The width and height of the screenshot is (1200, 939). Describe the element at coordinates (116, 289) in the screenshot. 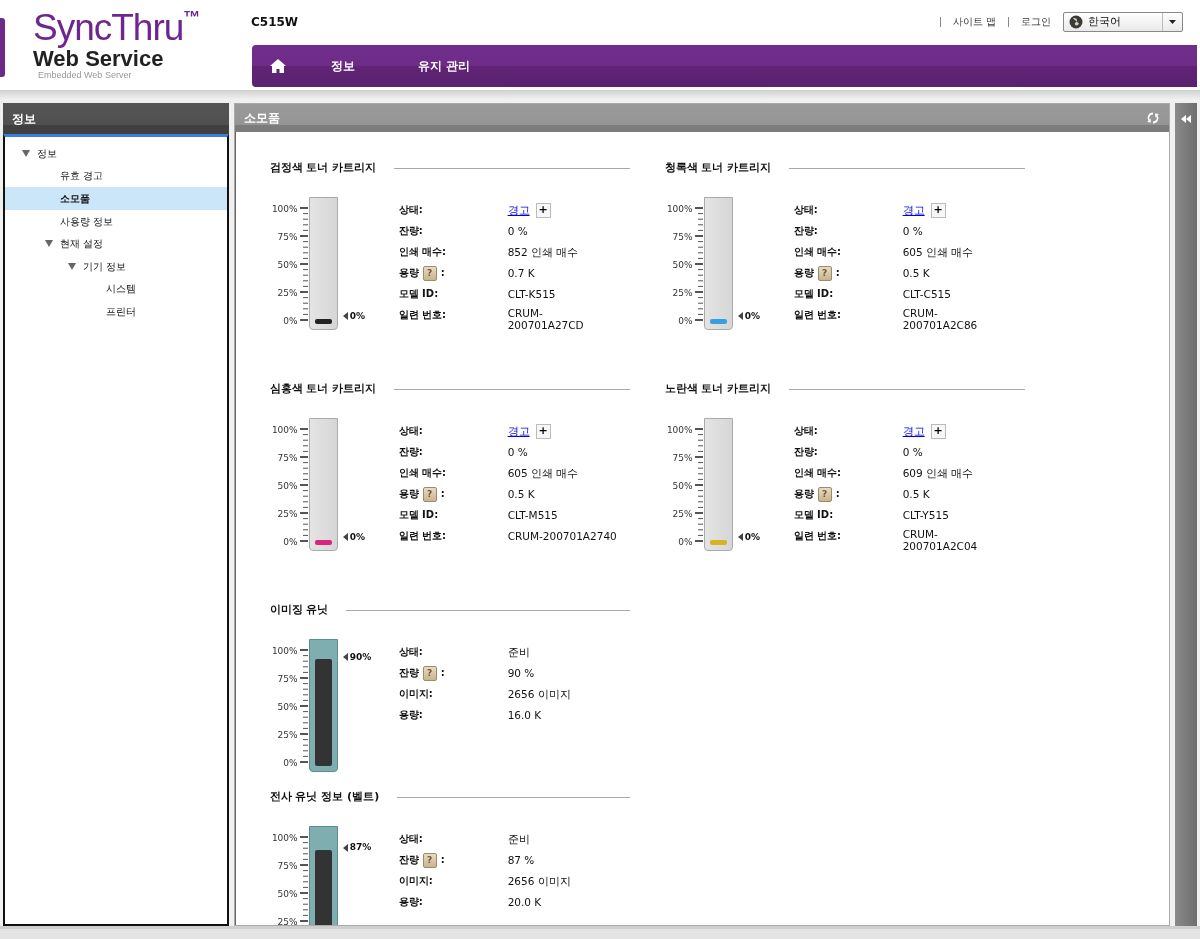

I see `tree-item: 시스템` at that location.